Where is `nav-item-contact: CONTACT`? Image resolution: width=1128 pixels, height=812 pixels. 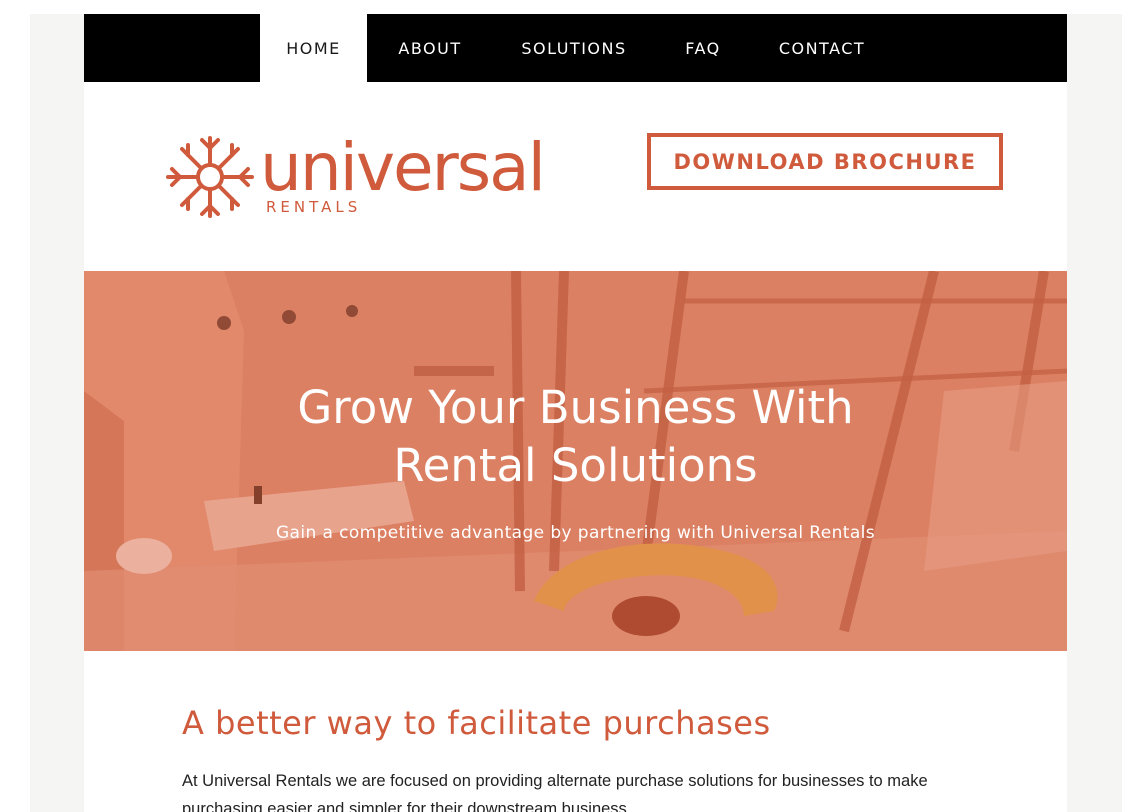 nav-item-contact: CONTACT is located at coordinates (822, 48).